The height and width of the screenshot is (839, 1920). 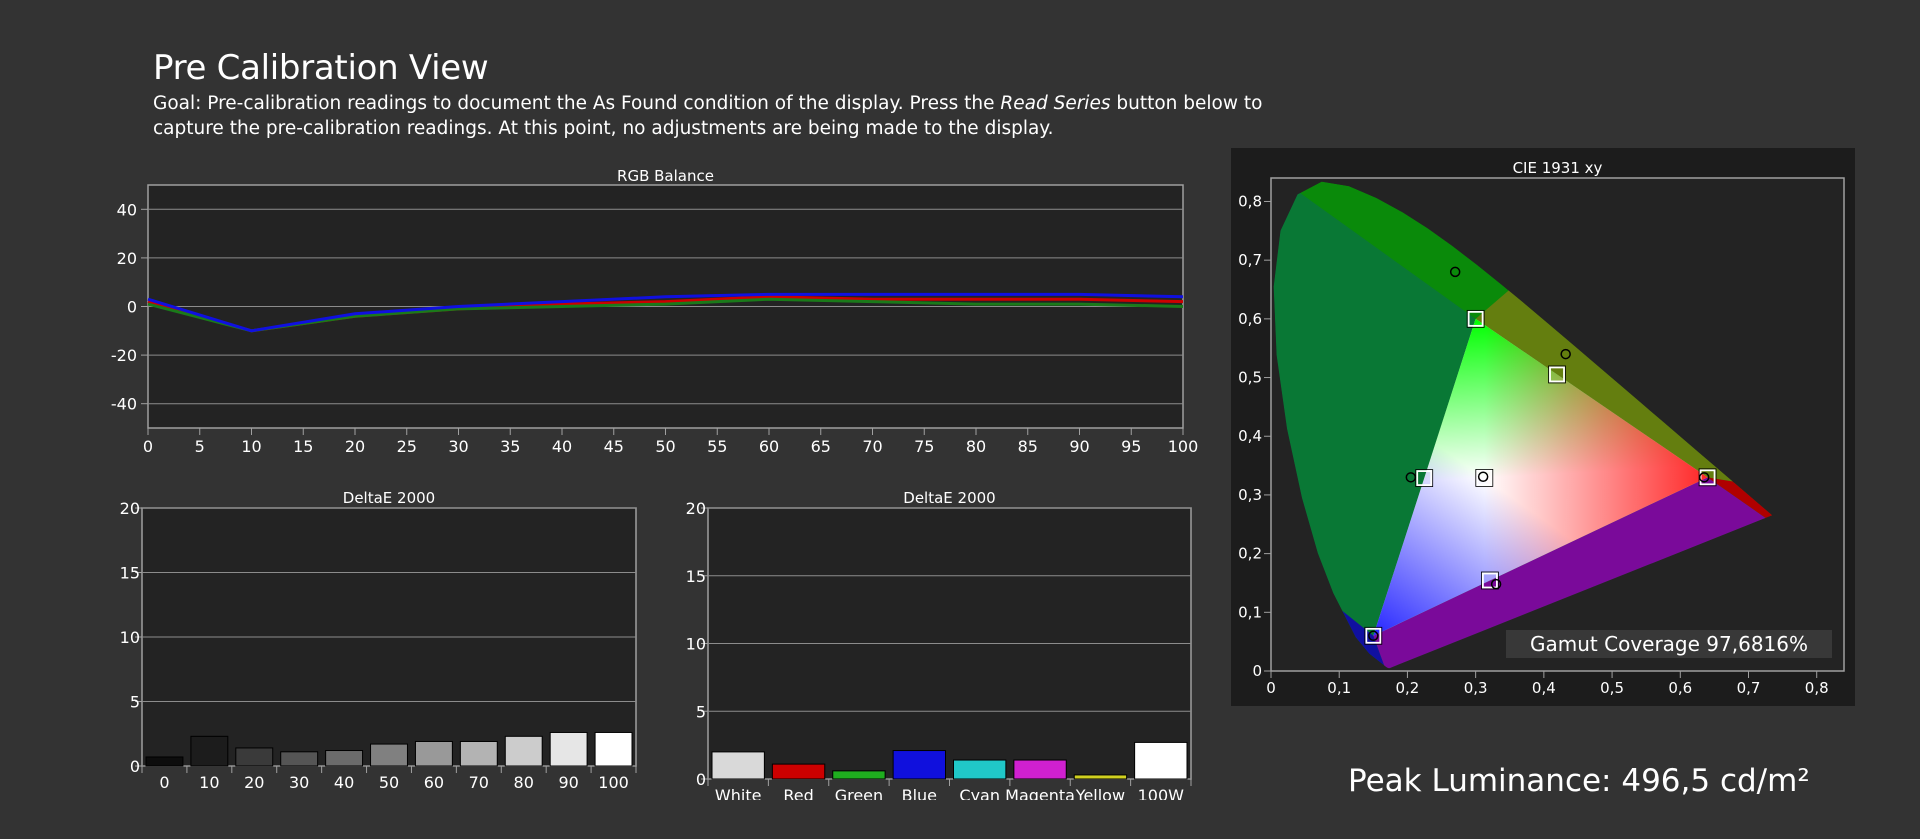 I want to click on y-tick-label: 0,1, so click(x=1250, y=612).